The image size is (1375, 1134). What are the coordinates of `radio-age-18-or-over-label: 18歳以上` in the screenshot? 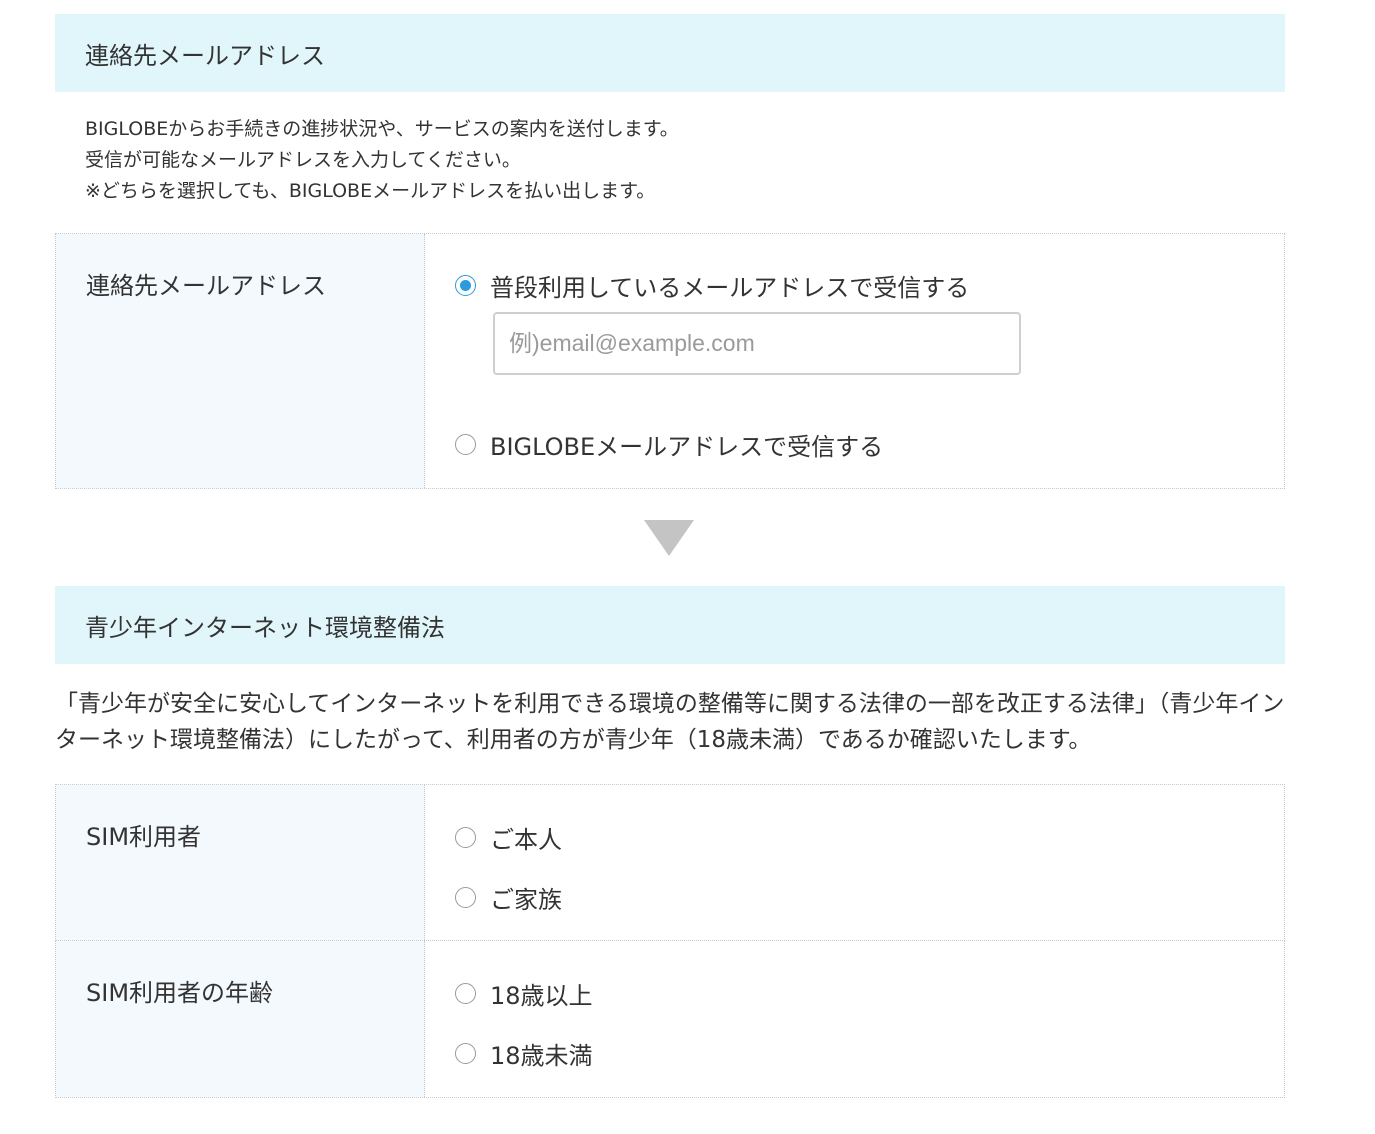 It's located at (541, 996).